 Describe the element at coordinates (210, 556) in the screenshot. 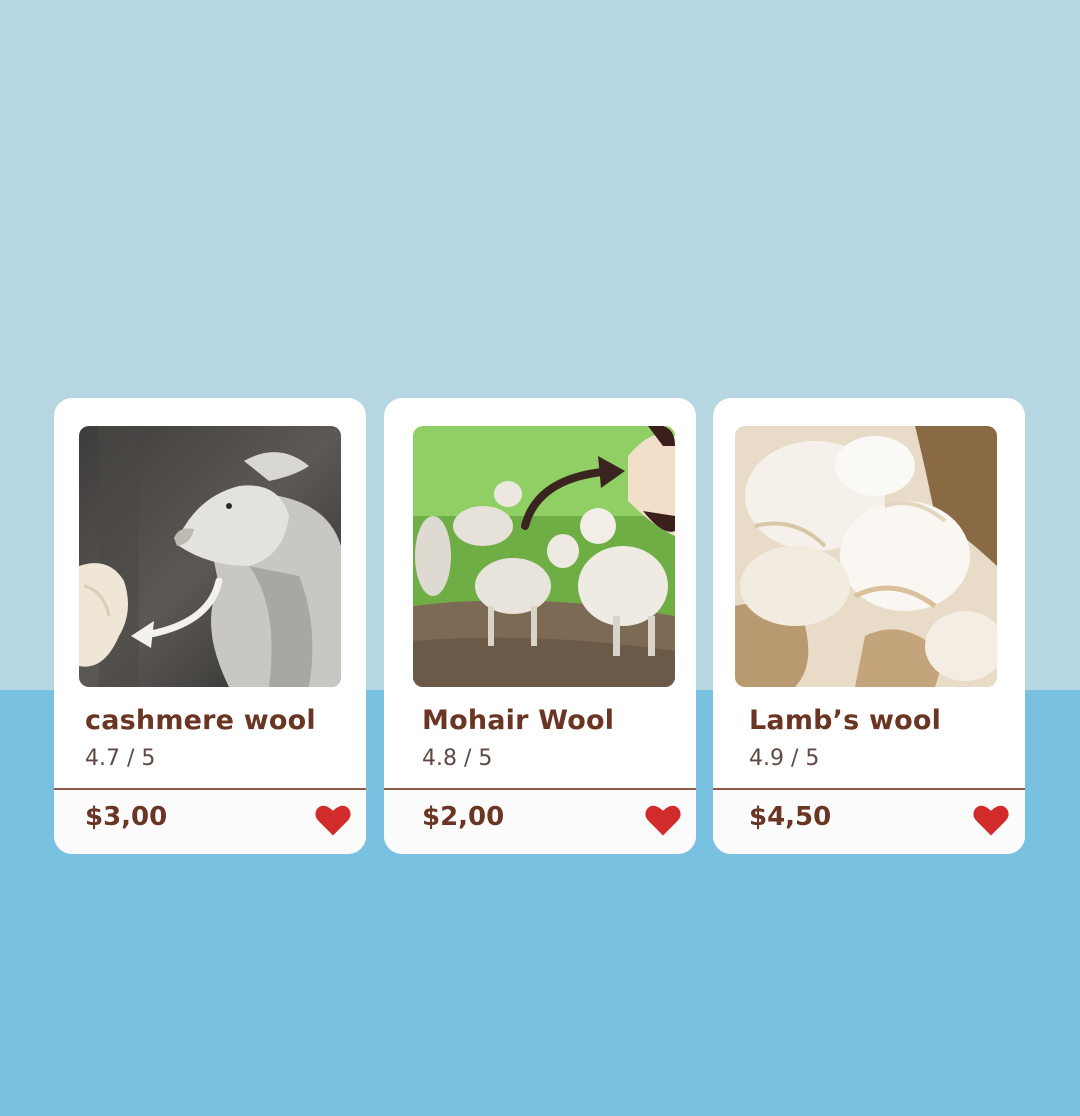

I see `goat-with-fiber-image` at that location.